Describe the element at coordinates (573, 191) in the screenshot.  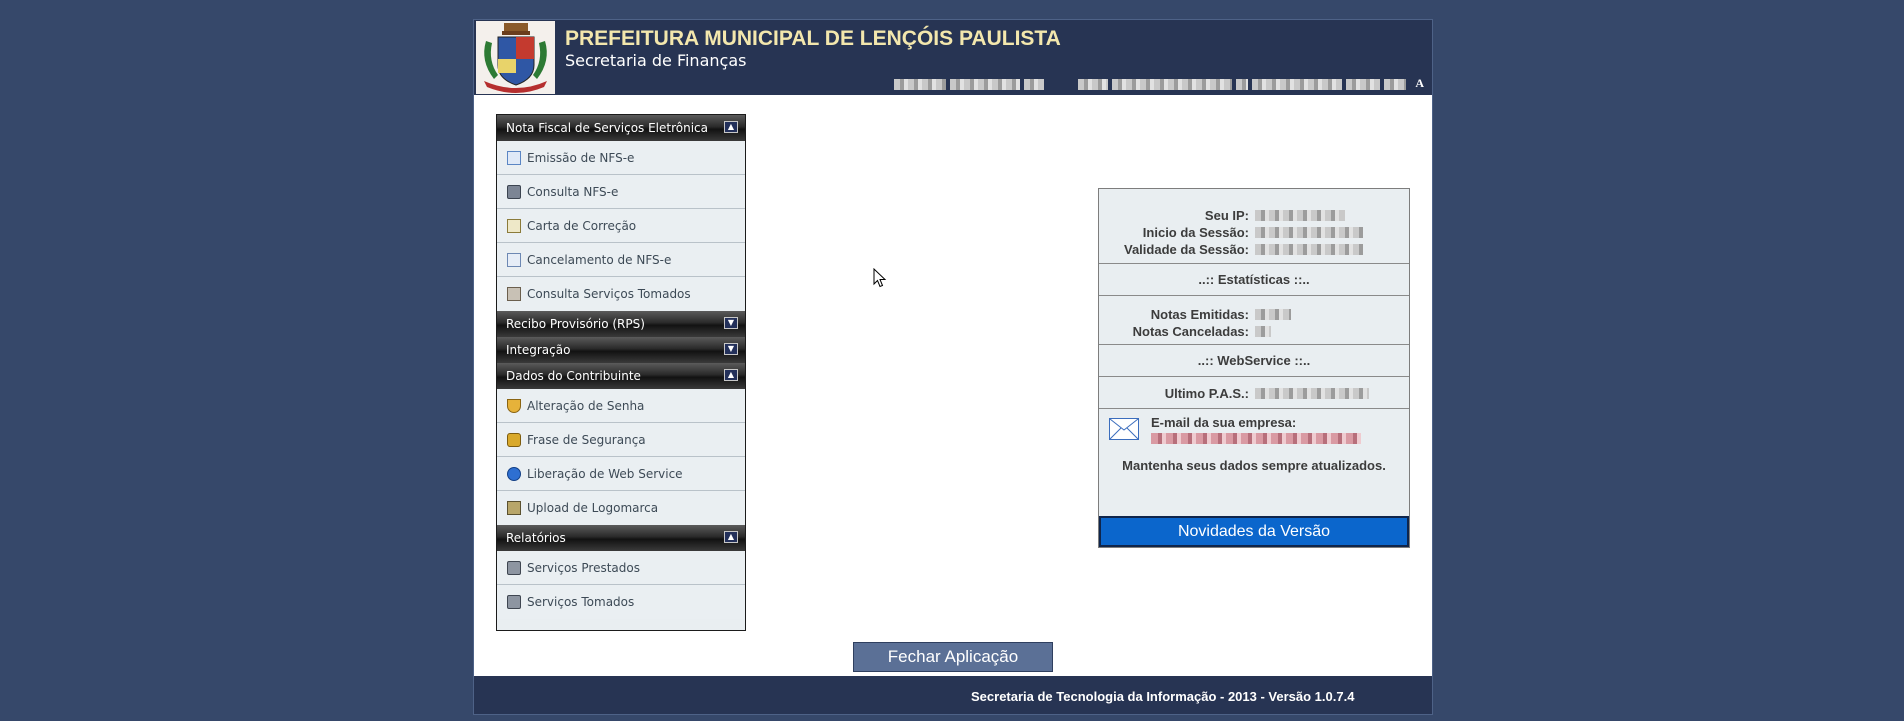
I see `menu-item-label: Consulta NFS-e` at that location.